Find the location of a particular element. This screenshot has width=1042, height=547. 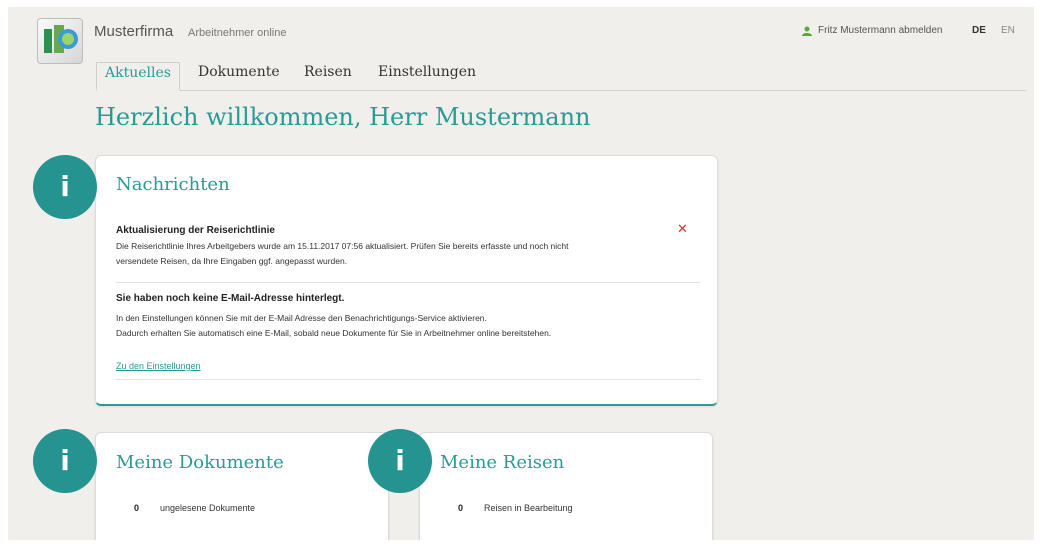

documents-card: Meine Dokumente 0 ungelesene Dokumente is located at coordinates (242, 486).